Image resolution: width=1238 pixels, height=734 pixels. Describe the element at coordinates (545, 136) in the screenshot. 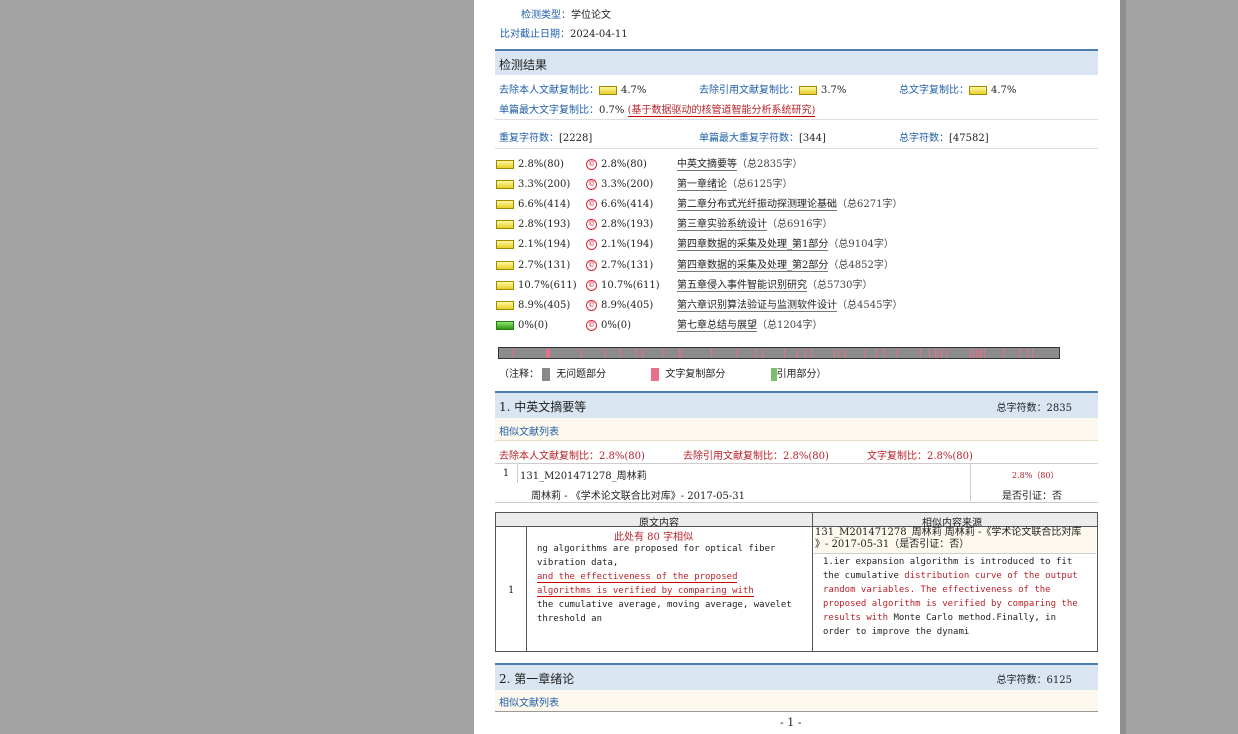

I see `repeat-chars: 重复字符数：[2228]` at that location.